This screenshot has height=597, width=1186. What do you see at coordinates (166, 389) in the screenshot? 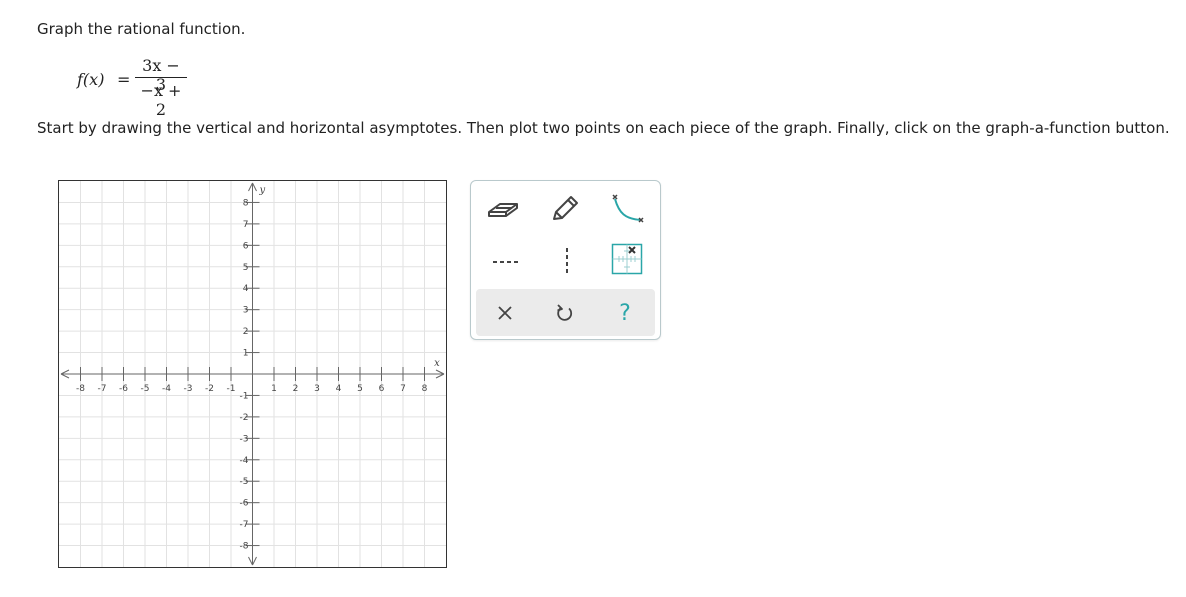
I see `x-tick-label: -4` at bounding box center [166, 389].